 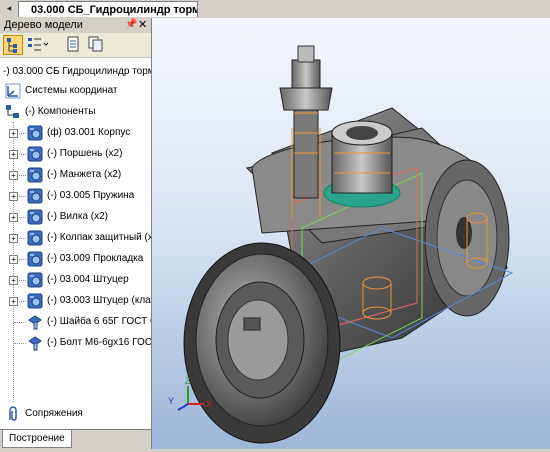 I want to click on tree-item-component: (-) Болт М6-6gx16 ГОСТ 7798, so click(x=78, y=343).